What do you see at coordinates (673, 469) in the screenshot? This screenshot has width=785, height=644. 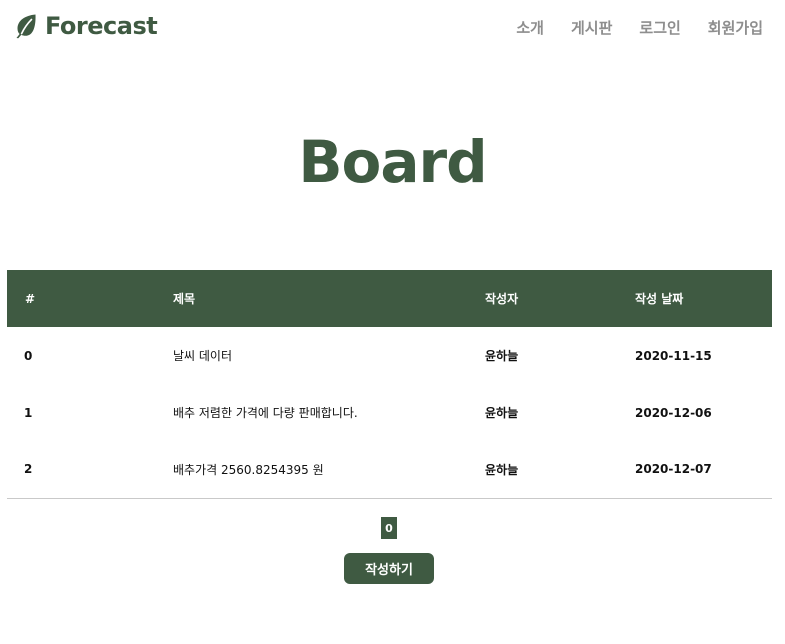 I see `row-date: 2020-12-07` at bounding box center [673, 469].